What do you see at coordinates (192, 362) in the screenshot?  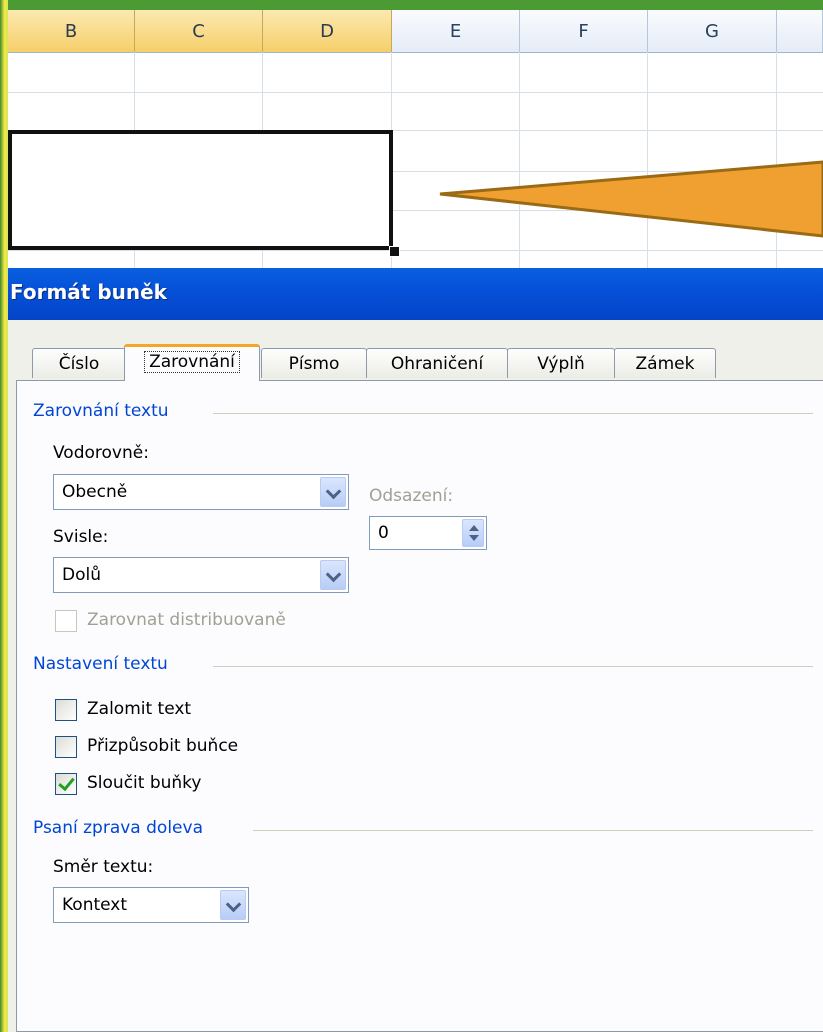 I see `tab-alignment: Zarovnání` at bounding box center [192, 362].